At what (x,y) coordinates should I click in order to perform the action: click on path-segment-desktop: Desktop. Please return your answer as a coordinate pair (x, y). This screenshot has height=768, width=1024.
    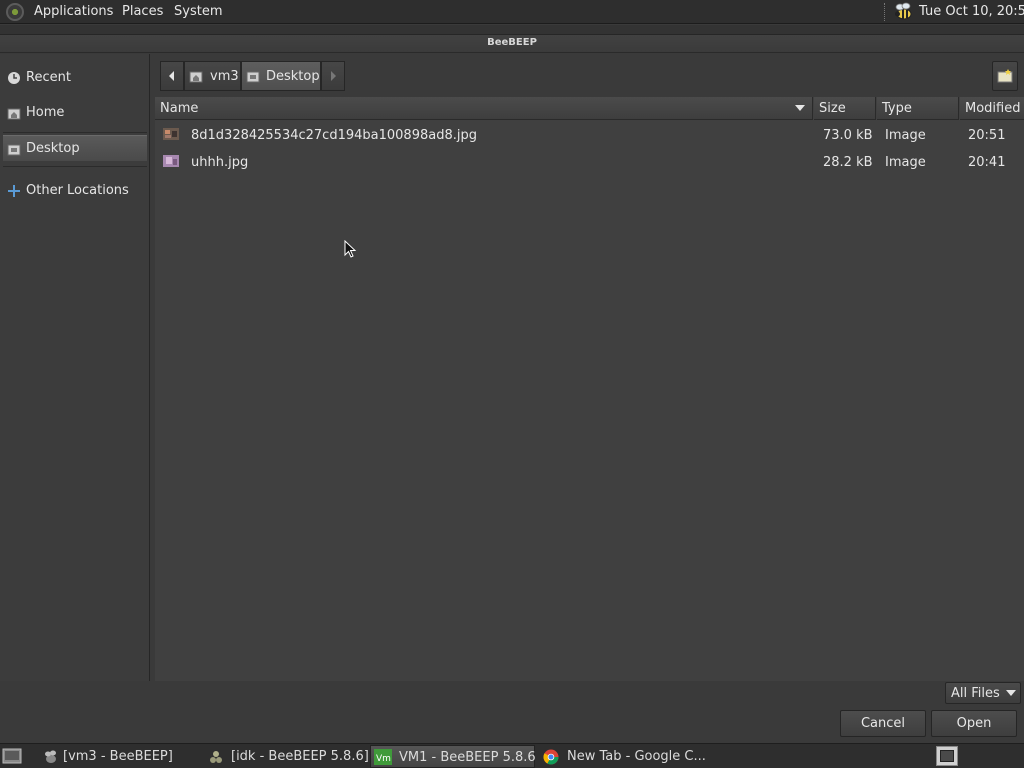
    Looking at the image, I should click on (281, 76).